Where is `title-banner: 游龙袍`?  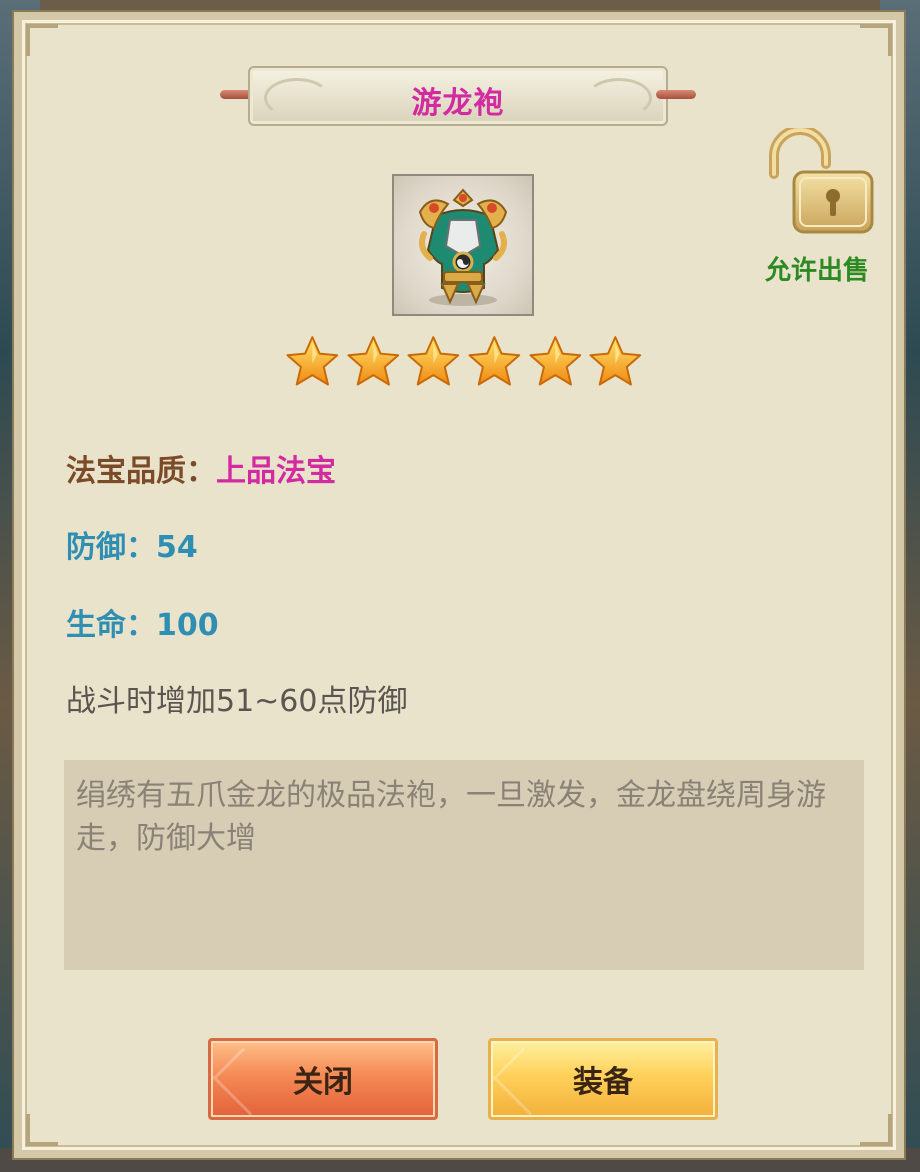
title-banner: 游龙袍 is located at coordinates (458, 96).